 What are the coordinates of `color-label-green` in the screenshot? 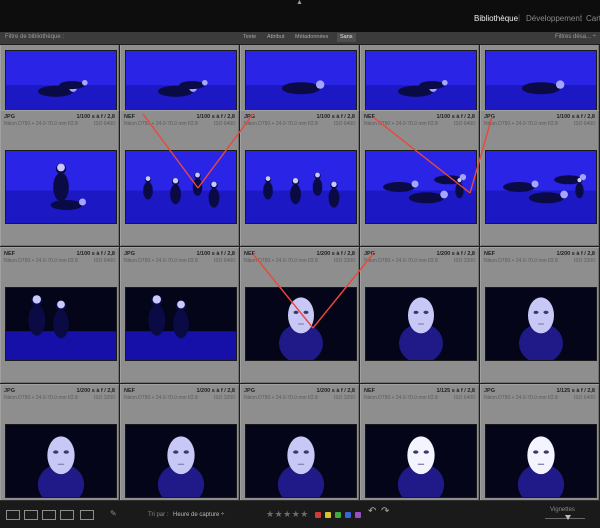 It's located at (338, 515).